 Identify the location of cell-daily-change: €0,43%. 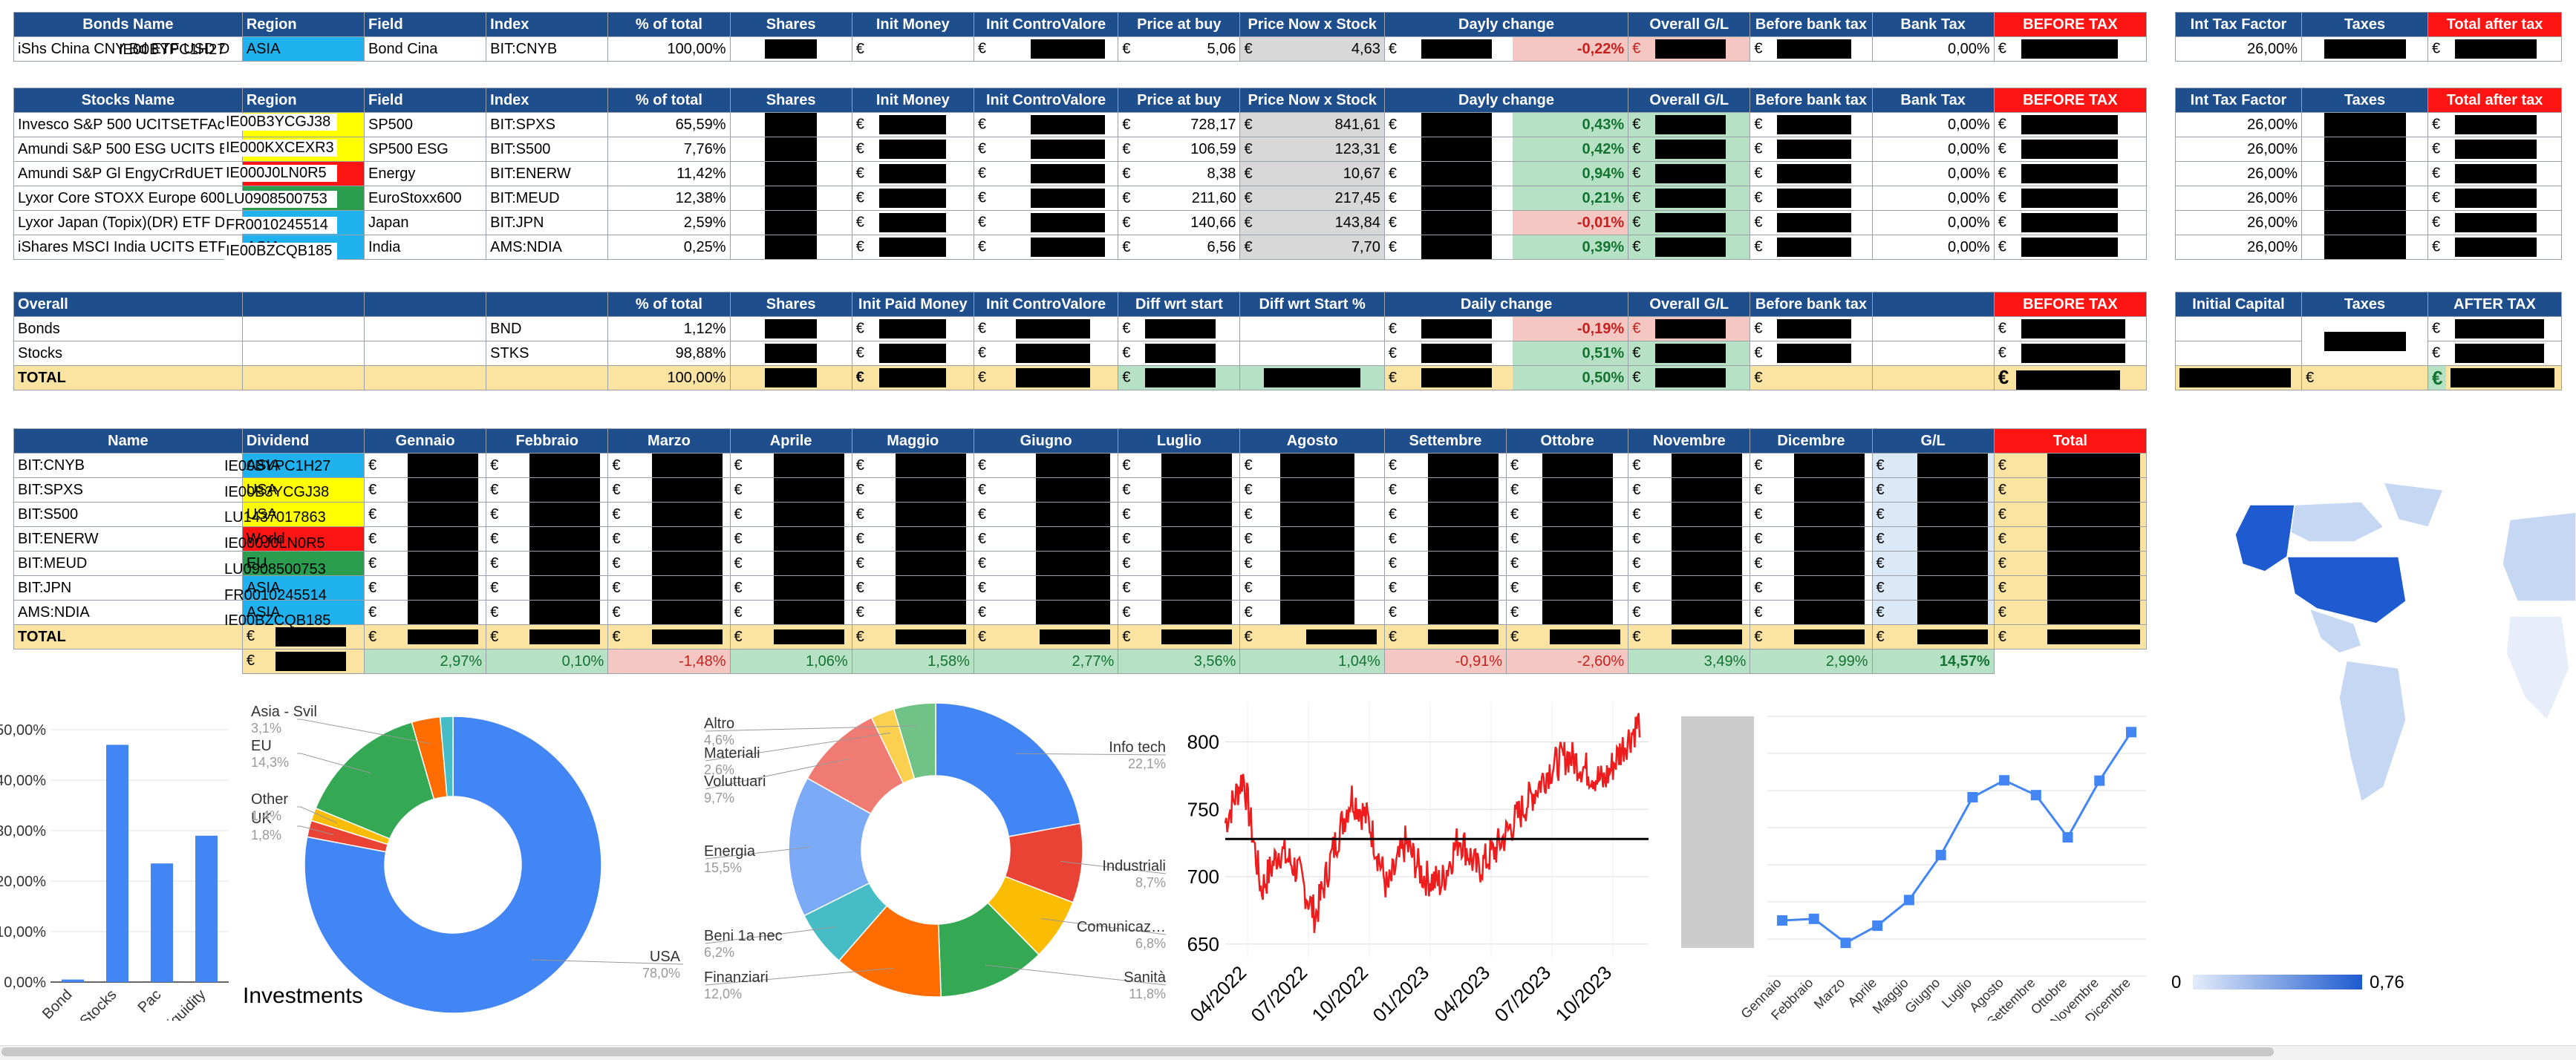
(1506, 124).